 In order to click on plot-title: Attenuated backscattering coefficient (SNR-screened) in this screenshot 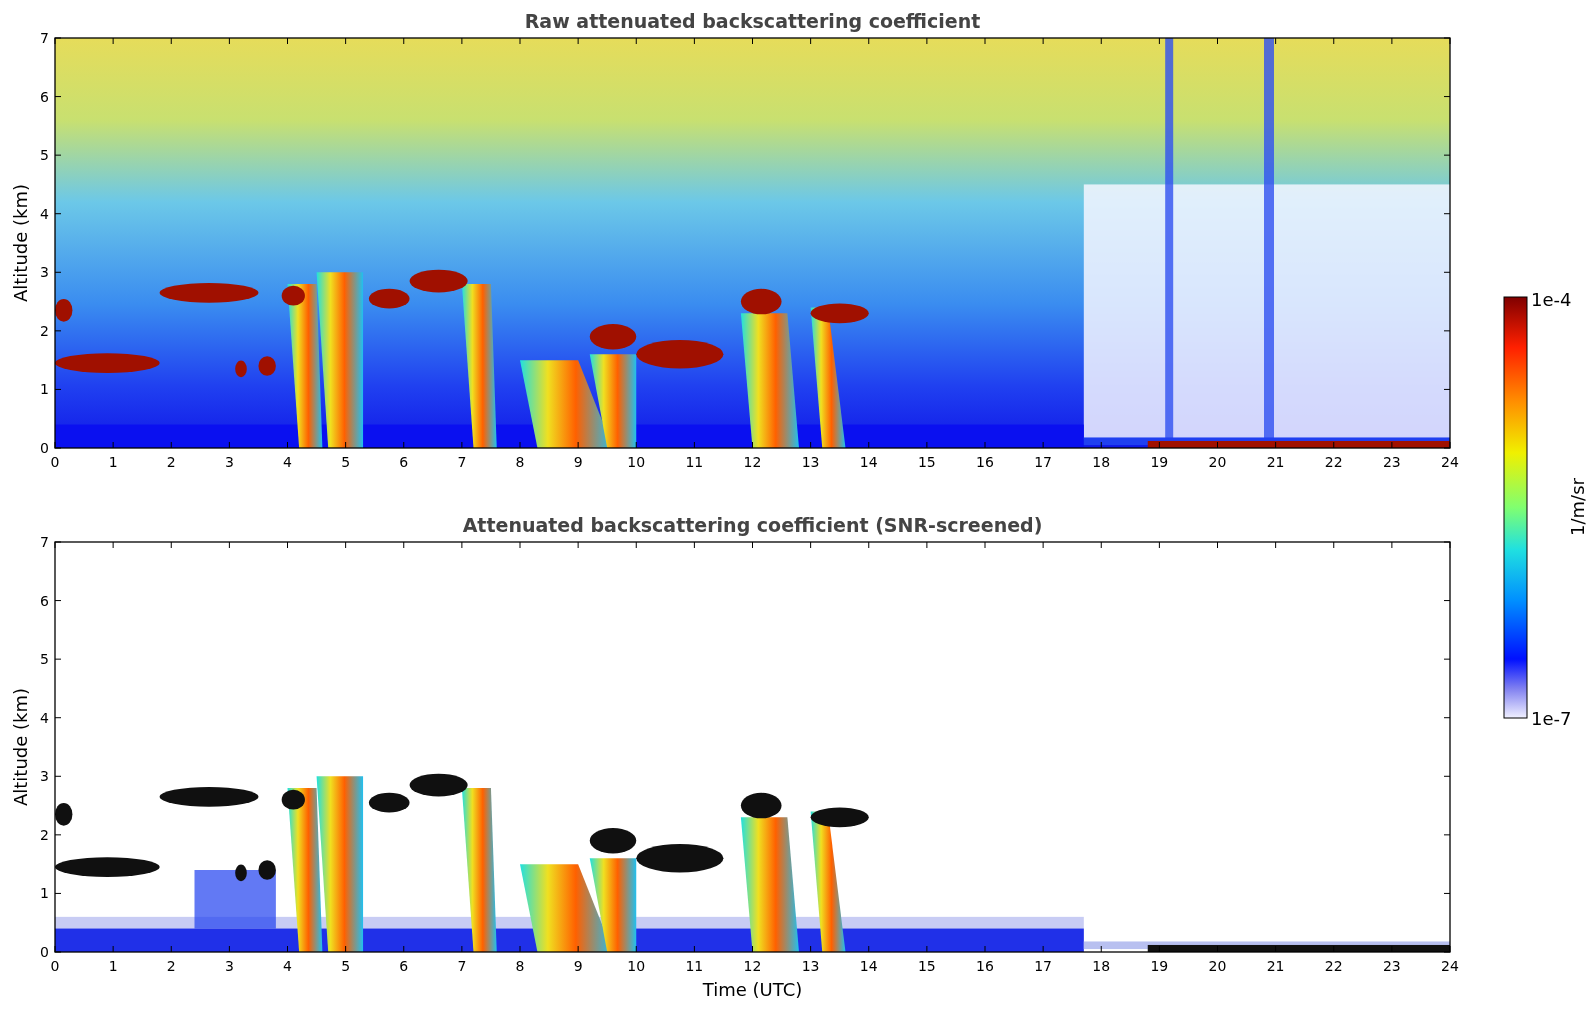, I will do `click(752, 525)`.